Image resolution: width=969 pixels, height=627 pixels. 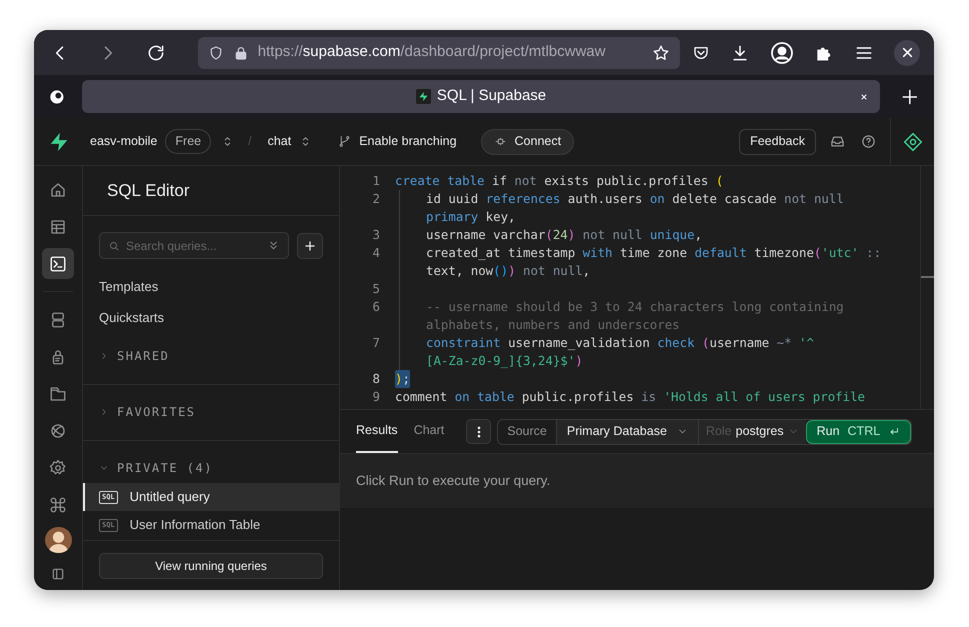 I want to click on line-number: 2, so click(x=376, y=199).